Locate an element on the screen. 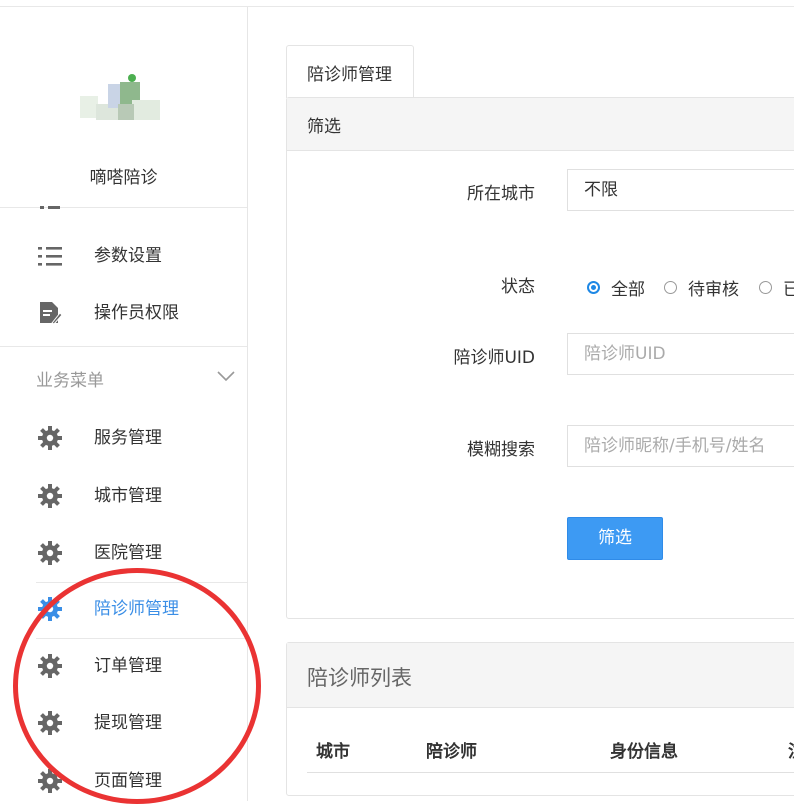 The image size is (794, 804). status-label: 状态 is located at coordinates (518, 287).